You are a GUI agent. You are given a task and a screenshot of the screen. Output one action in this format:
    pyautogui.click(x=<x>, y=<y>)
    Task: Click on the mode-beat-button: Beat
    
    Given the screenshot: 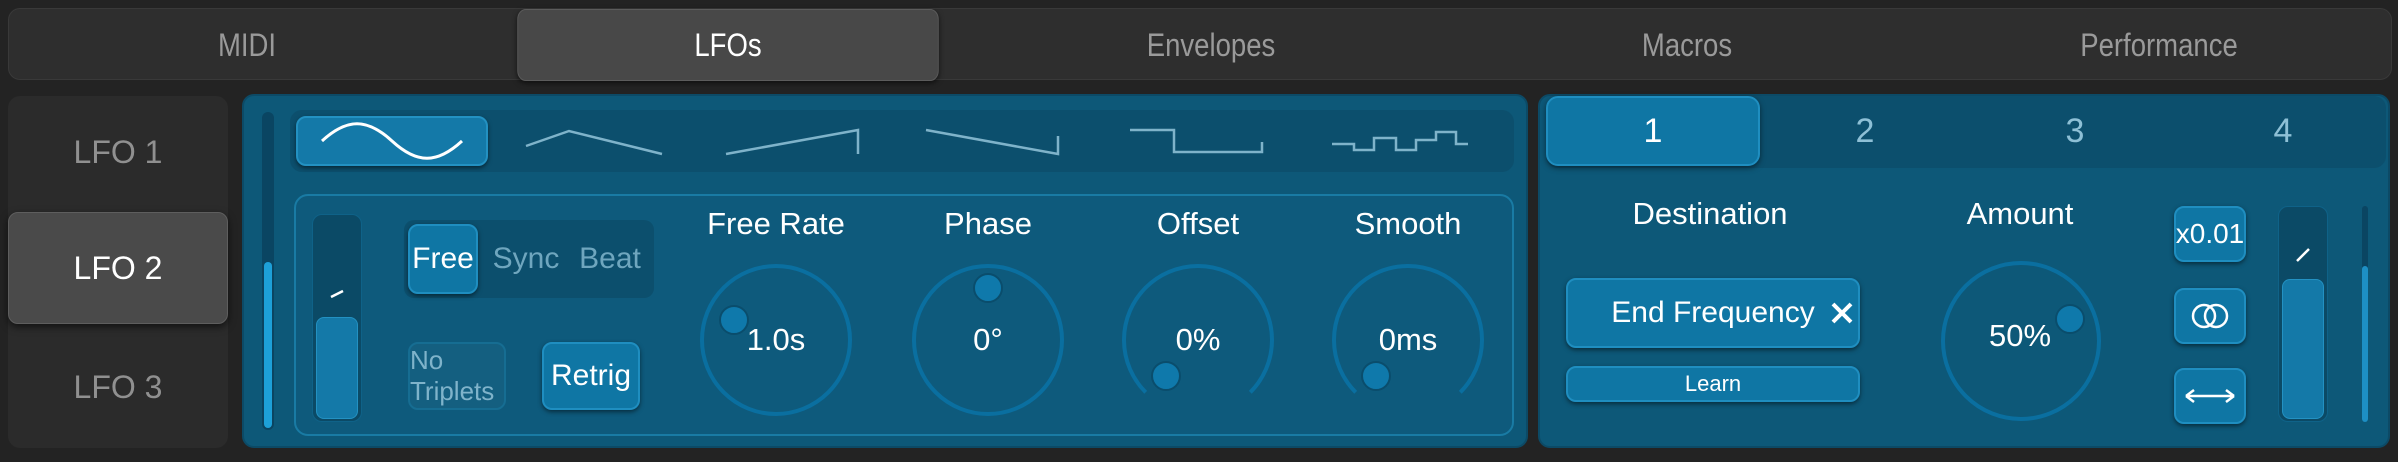 What is the action you would take?
    pyautogui.click(x=610, y=259)
    